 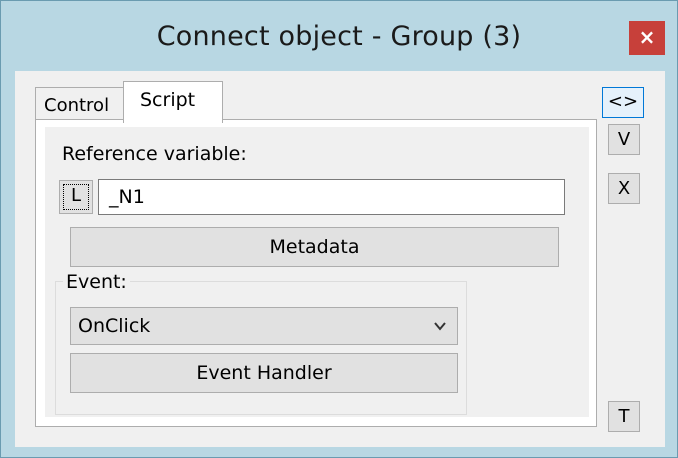 I want to click on local-button: L, so click(x=76, y=197).